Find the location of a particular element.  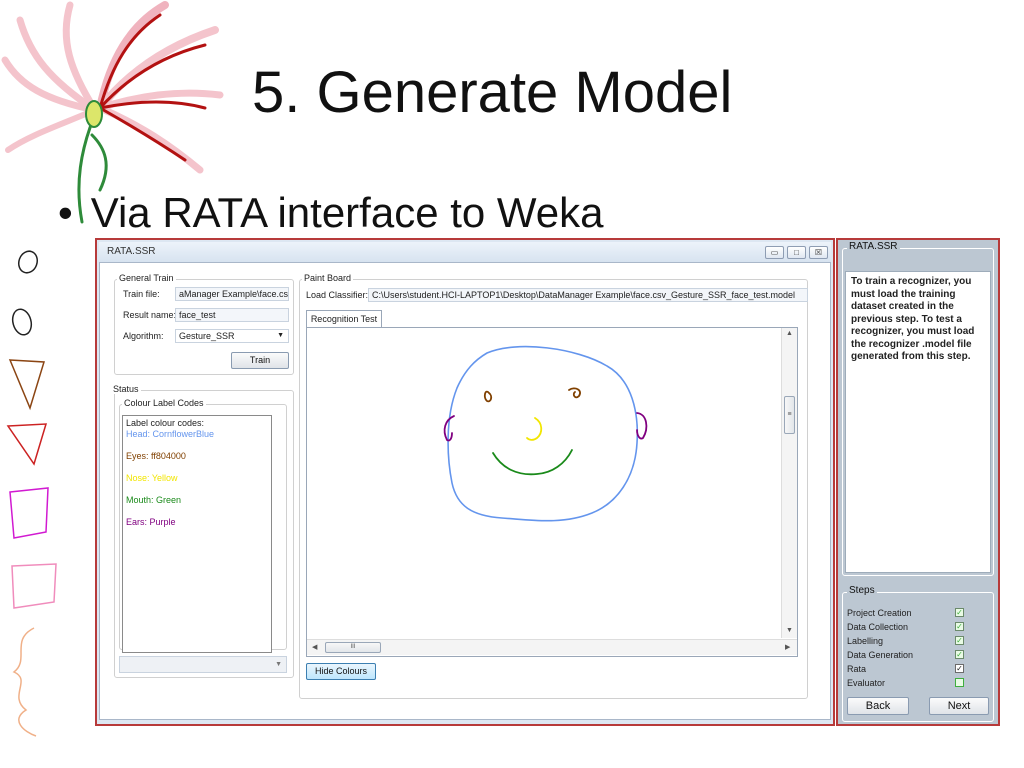

left-eye-stroke is located at coordinates (488, 396).